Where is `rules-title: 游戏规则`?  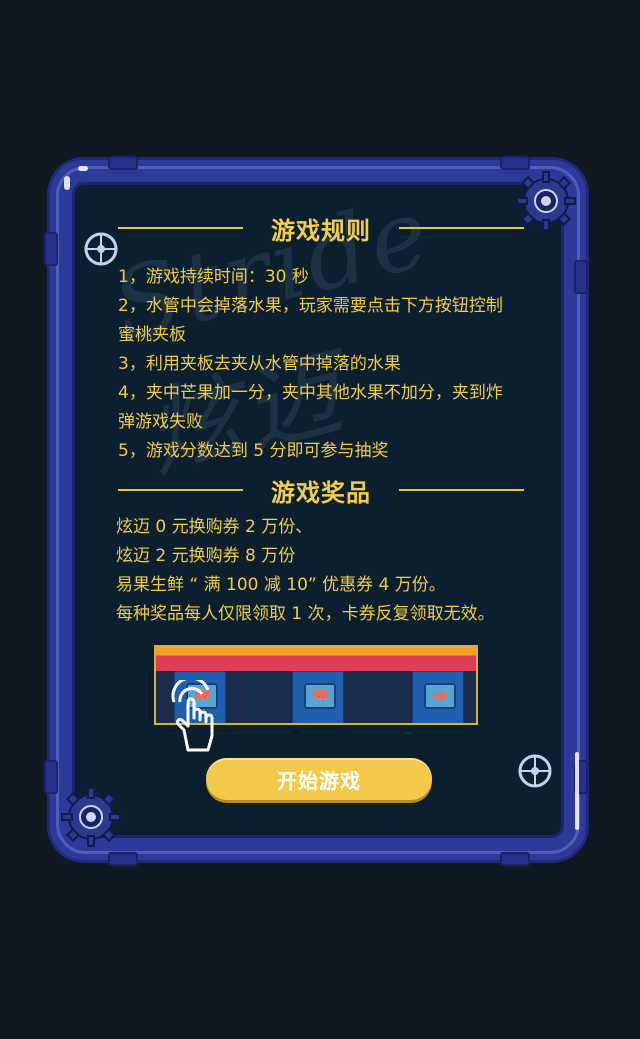
rules-title: 游戏规则 is located at coordinates (321, 230).